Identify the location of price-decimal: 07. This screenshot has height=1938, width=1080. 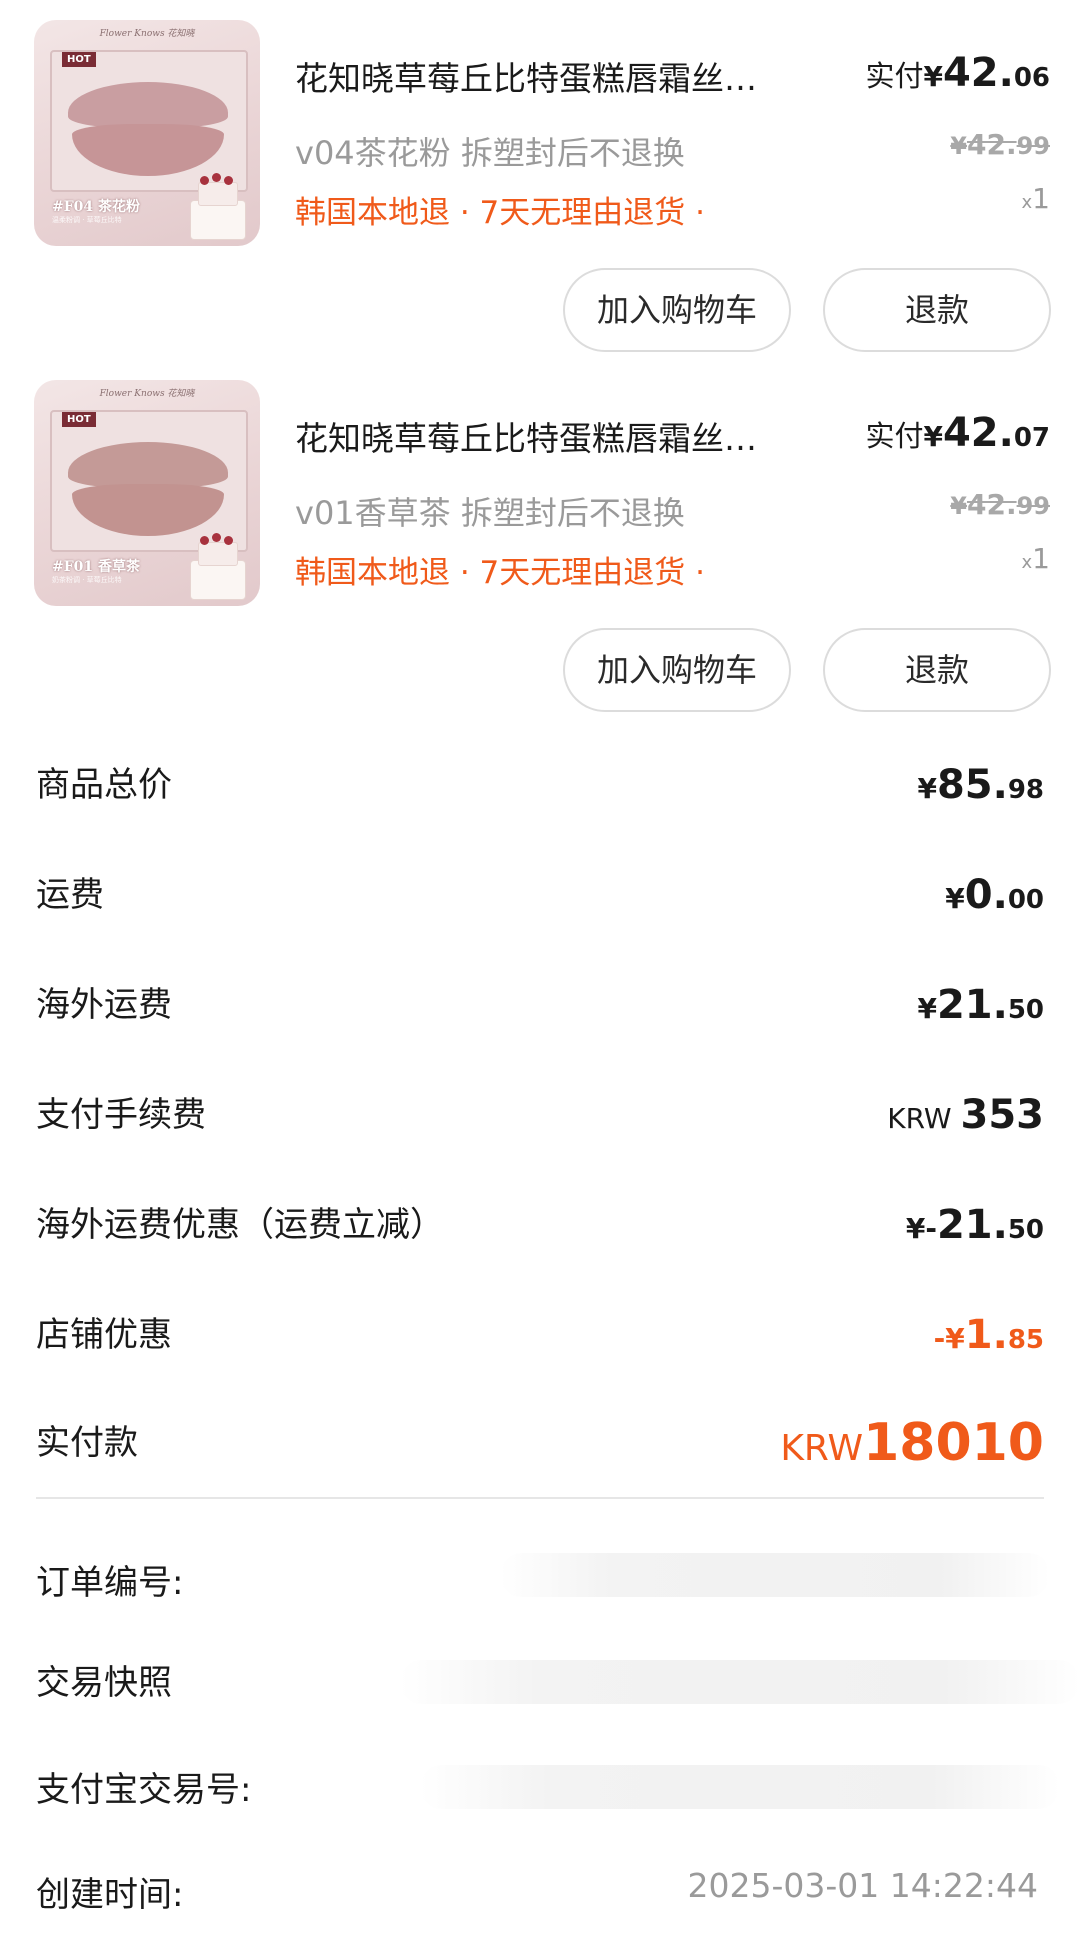
(1031, 438).